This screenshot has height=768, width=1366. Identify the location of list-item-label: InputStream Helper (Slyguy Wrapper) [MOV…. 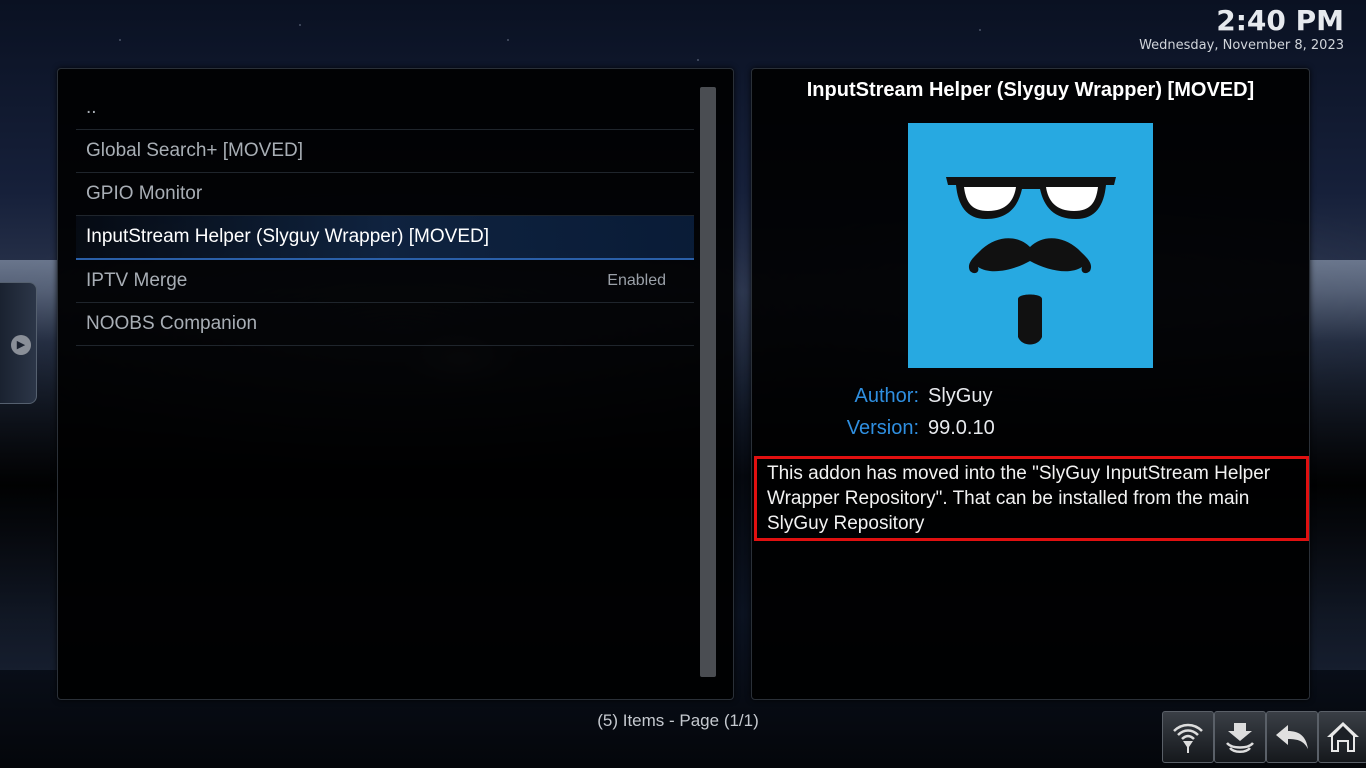
(288, 236).